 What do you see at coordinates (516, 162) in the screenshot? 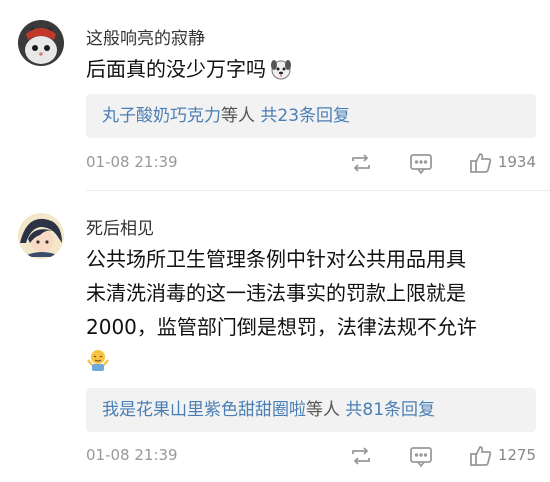
I see `like-count: 1934` at bounding box center [516, 162].